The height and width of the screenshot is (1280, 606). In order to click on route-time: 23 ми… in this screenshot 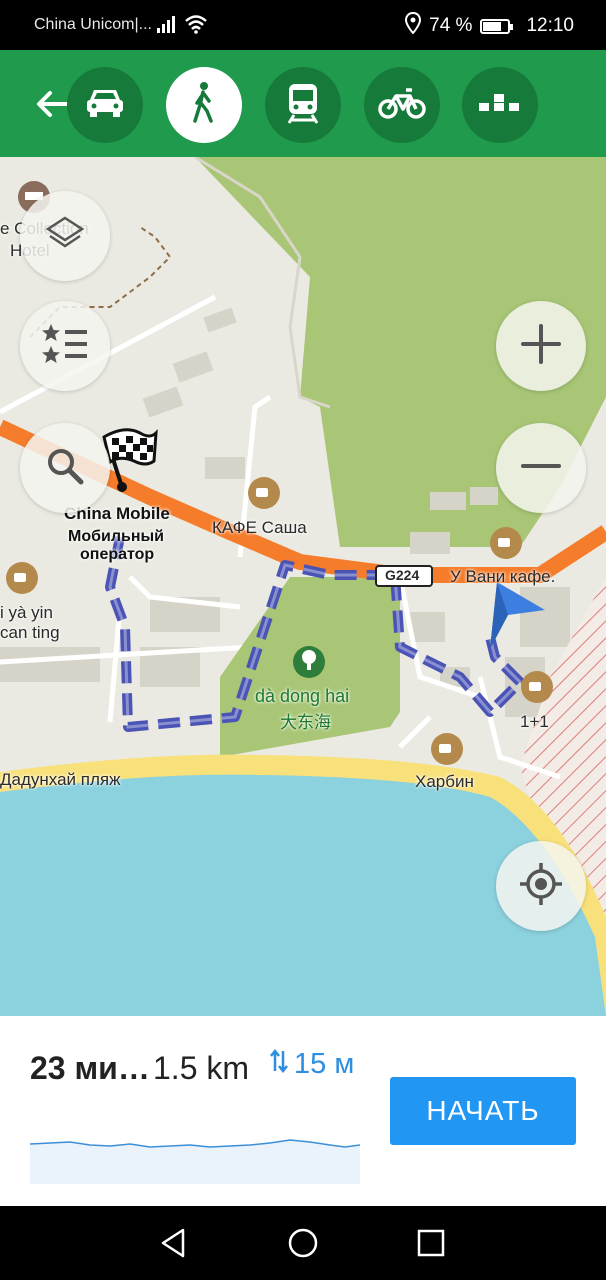, I will do `click(90, 1068)`.